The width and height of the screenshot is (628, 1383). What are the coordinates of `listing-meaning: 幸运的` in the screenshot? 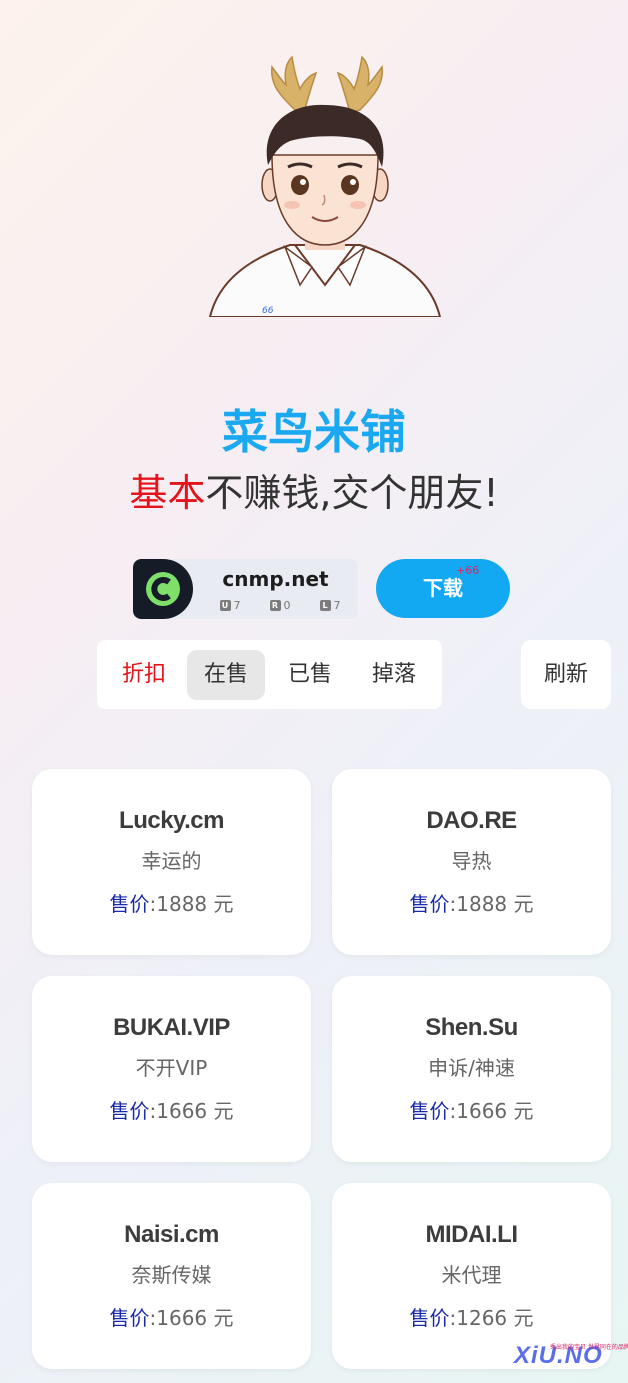 It's located at (171, 861).